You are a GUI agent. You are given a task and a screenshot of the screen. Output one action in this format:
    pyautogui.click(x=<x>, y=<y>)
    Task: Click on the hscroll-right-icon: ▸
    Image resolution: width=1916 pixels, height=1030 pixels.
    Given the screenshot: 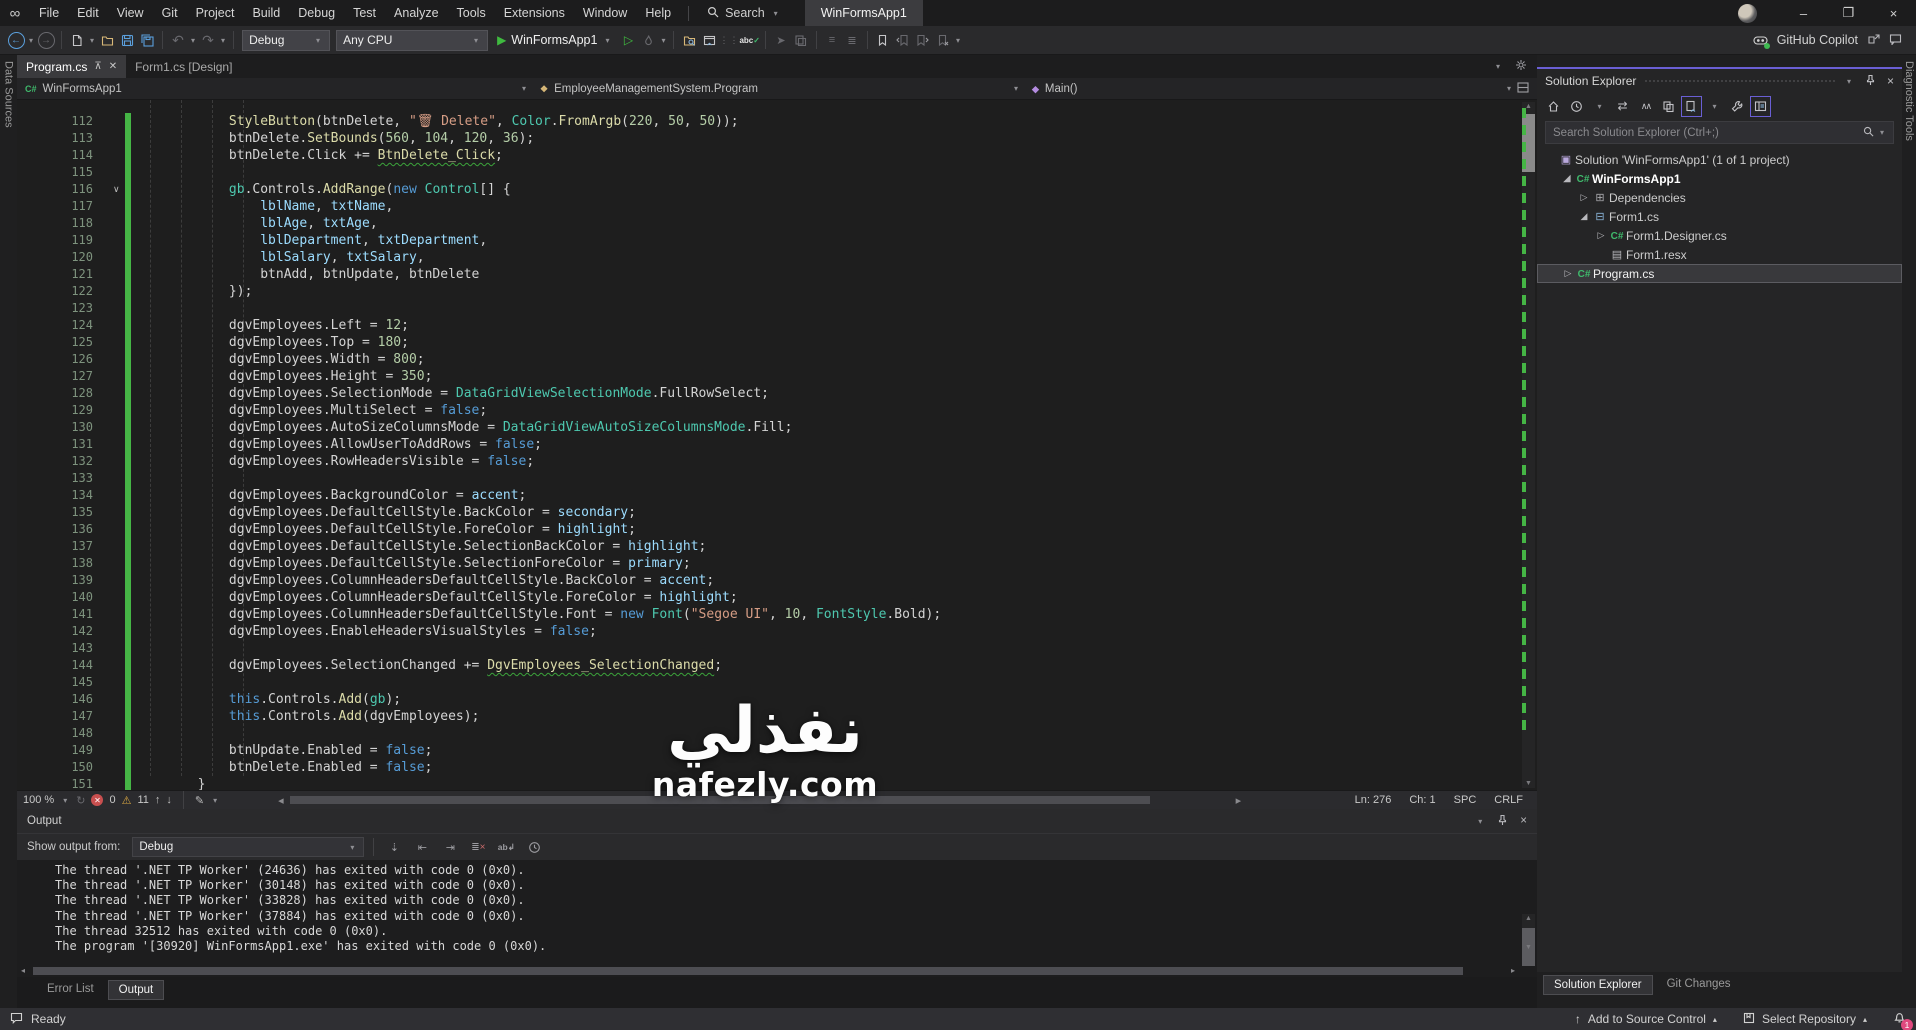 What is the action you would take?
    pyautogui.click(x=1513, y=970)
    